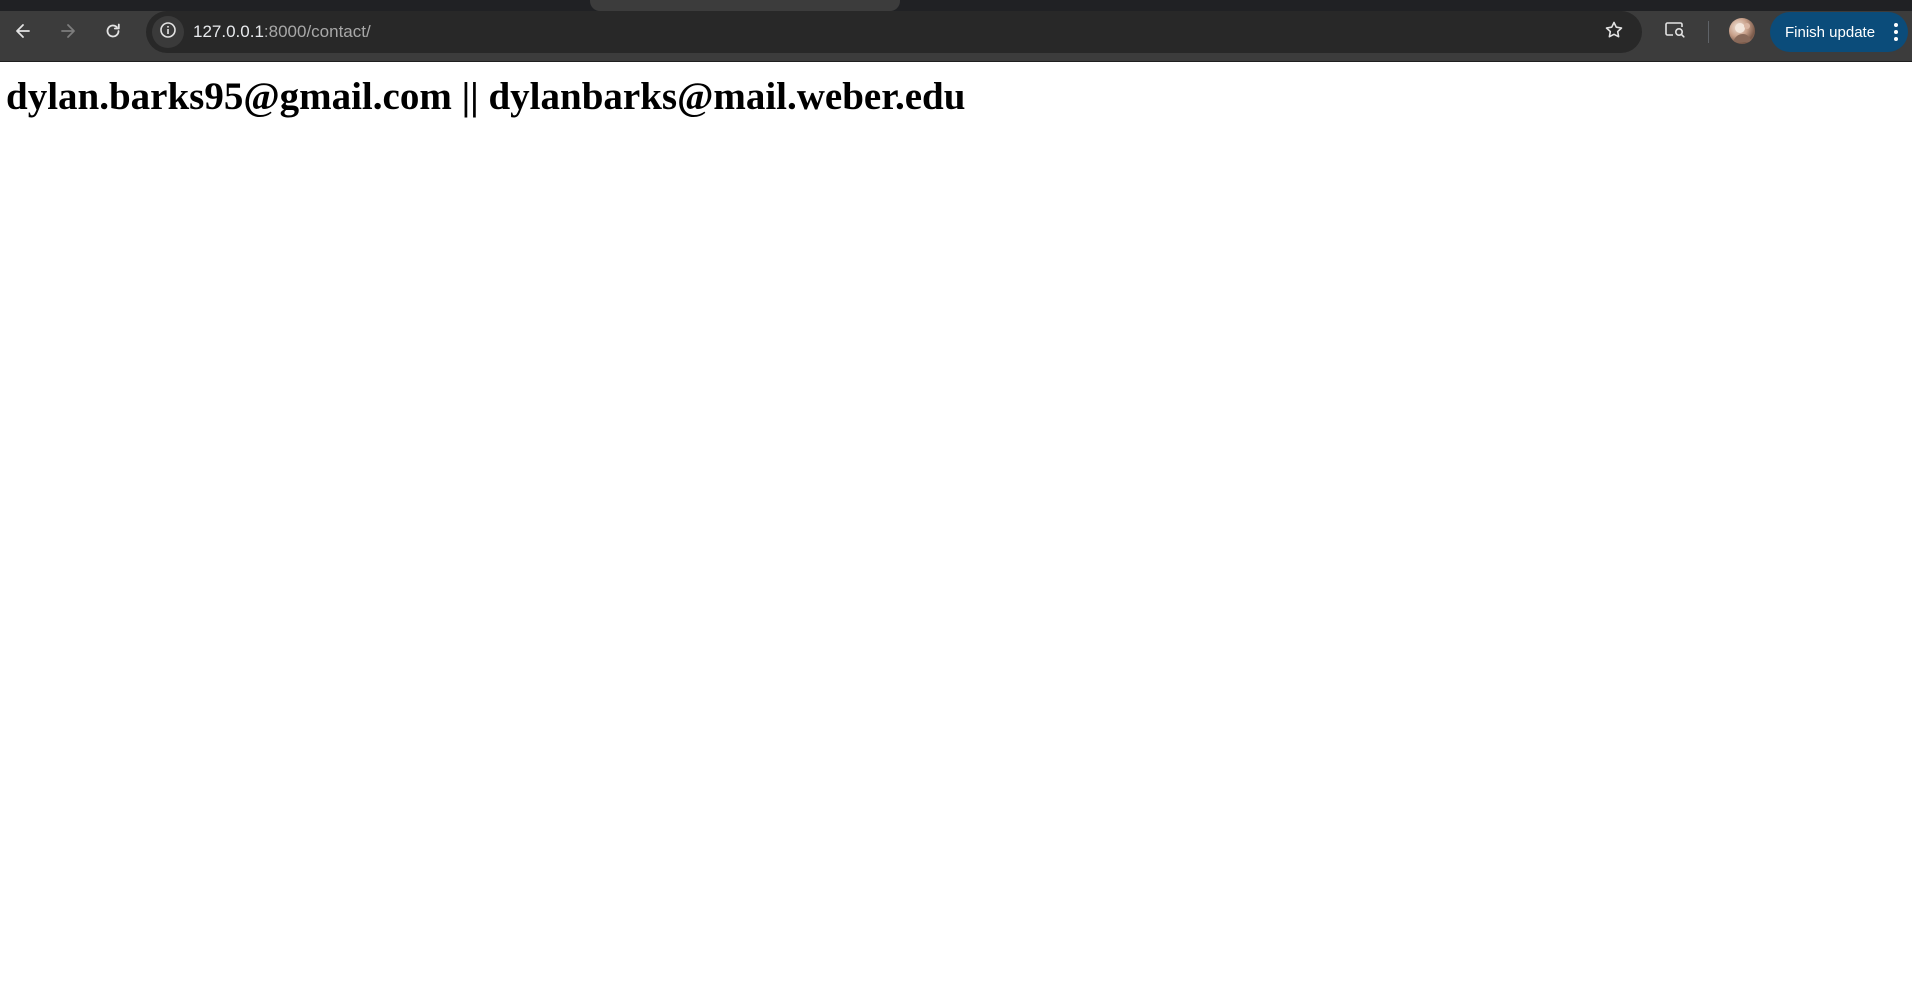 The width and height of the screenshot is (1912, 982). What do you see at coordinates (1896, 32) in the screenshot?
I see `kebab-menu-icon` at bounding box center [1896, 32].